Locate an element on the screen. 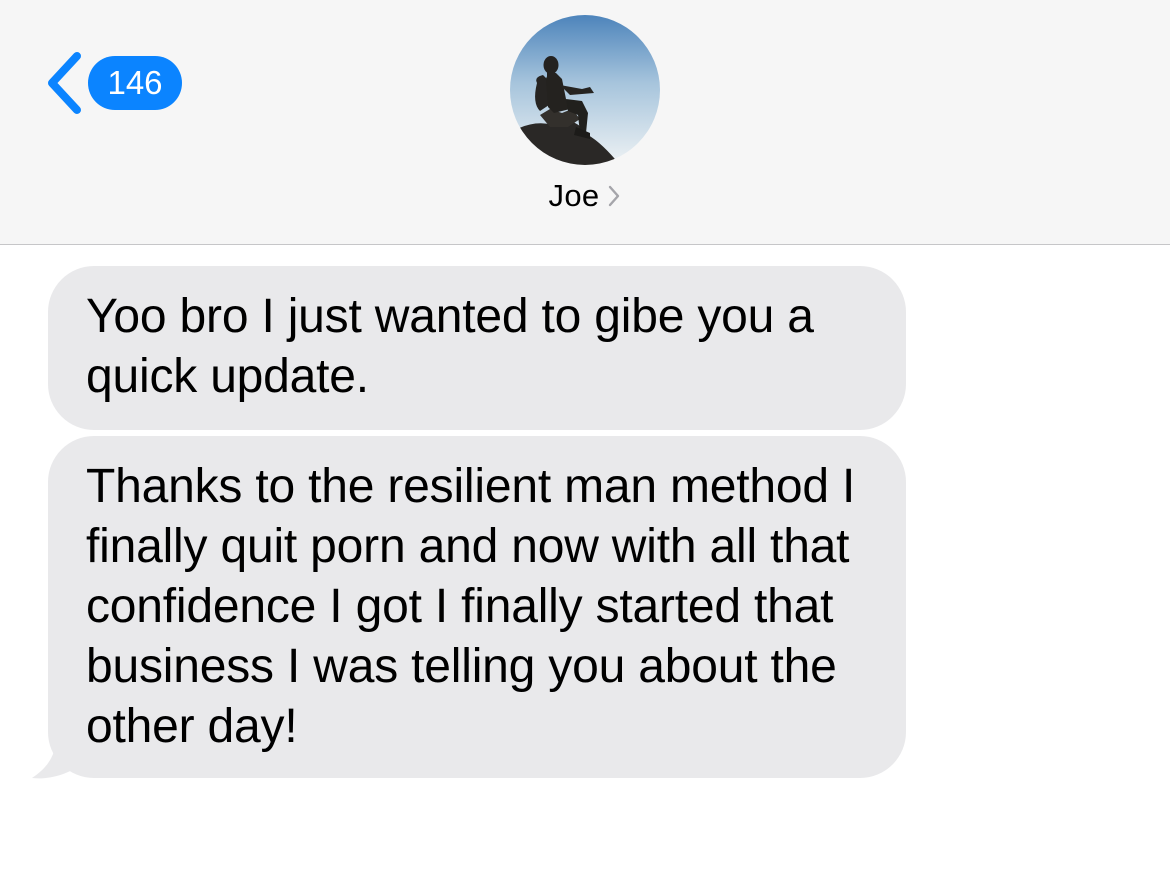 The height and width of the screenshot is (894, 1170). back-button: 146 is located at coordinates (113, 83).